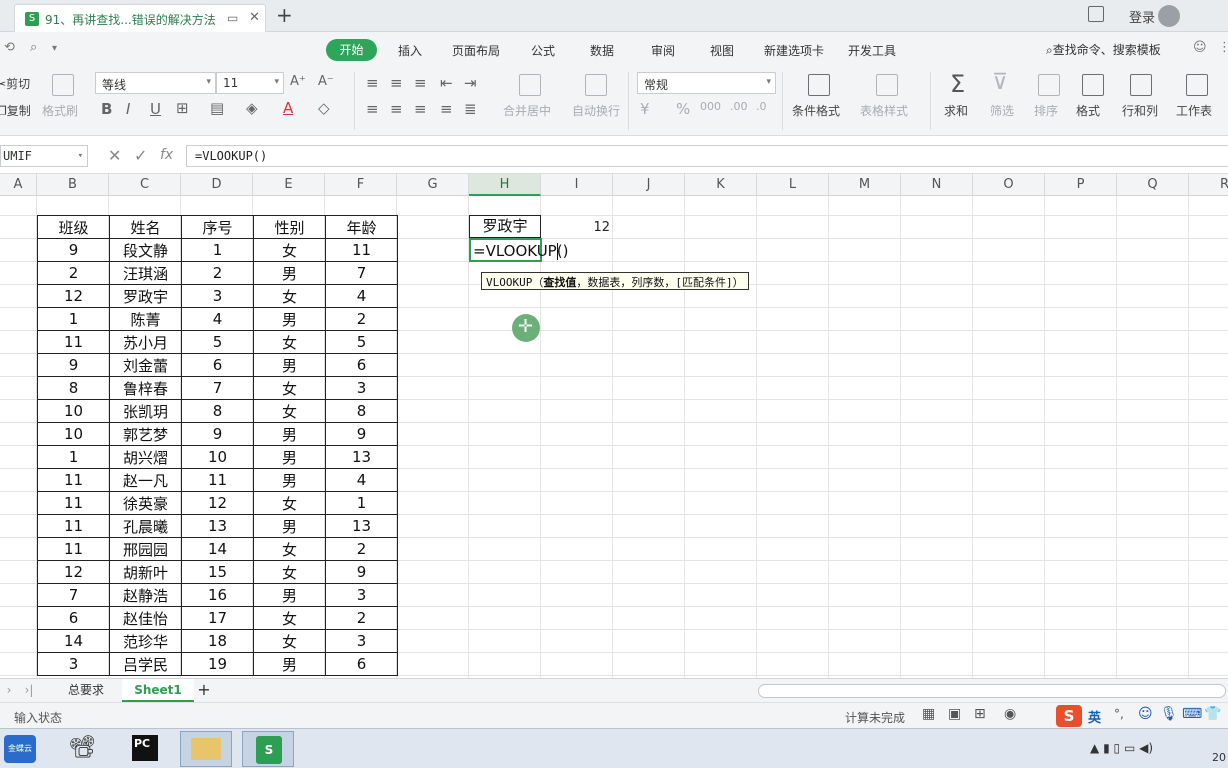 This screenshot has width=1228, height=768. What do you see at coordinates (1096, 14) in the screenshot?
I see `window-layout-icon` at bounding box center [1096, 14].